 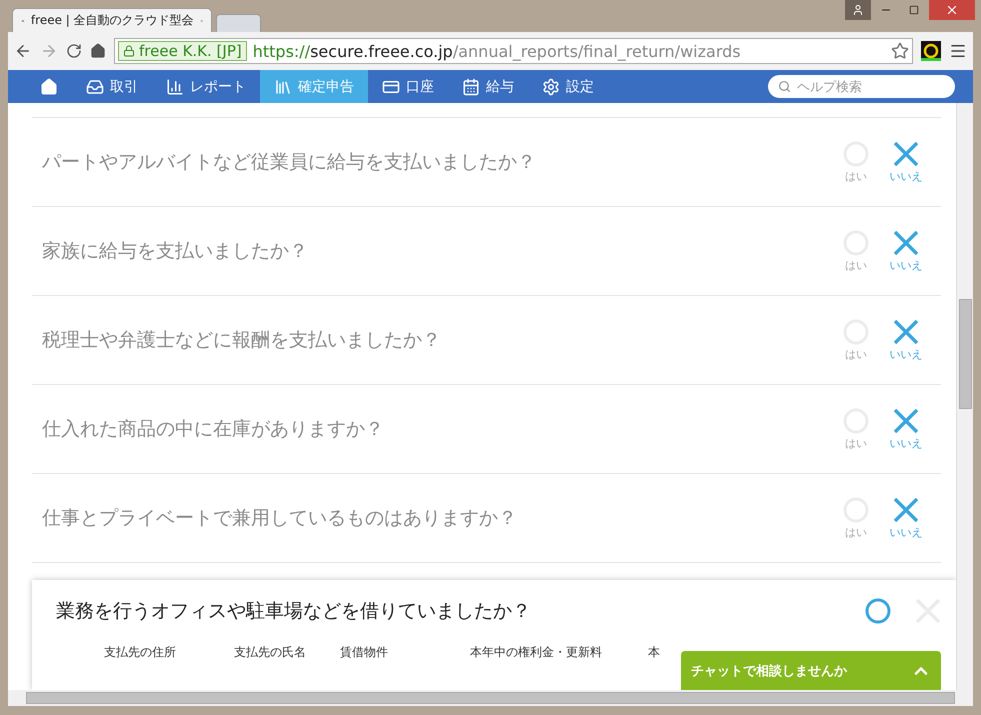 I want to click on browser-tab: freee | 全自動のクラウド型会, so click(x=112, y=20).